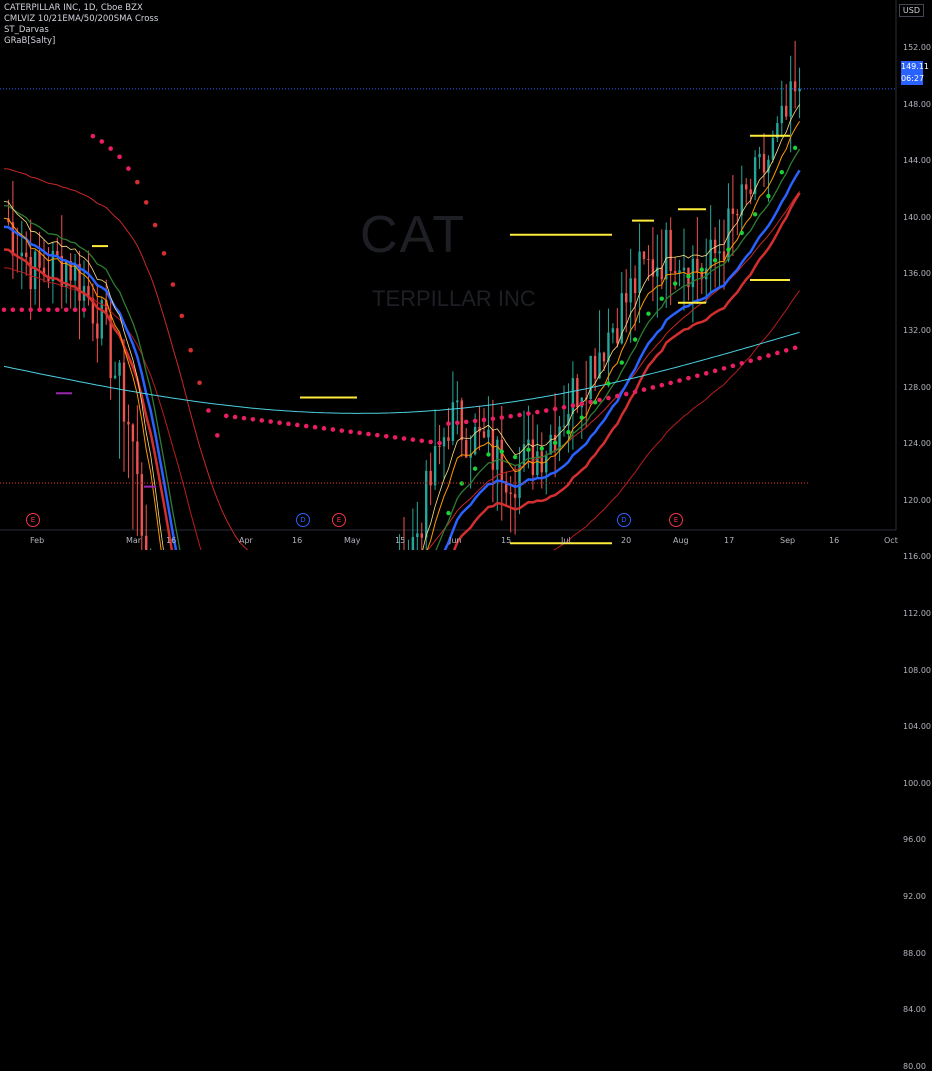  Describe the element at coordinates (454, 298) in the screenshot. I see `watermark-company: TERPILLAR INC` at that location.